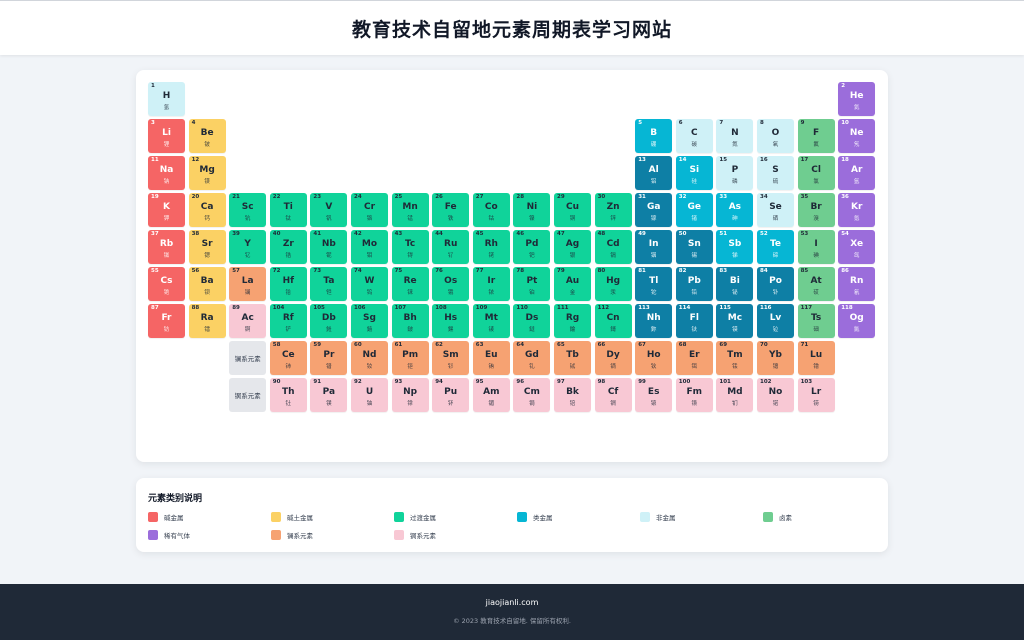 The height and width of the screenshot is (640, 1024). I want to click on element-y: 39 Y 钇, so click(248, 247).